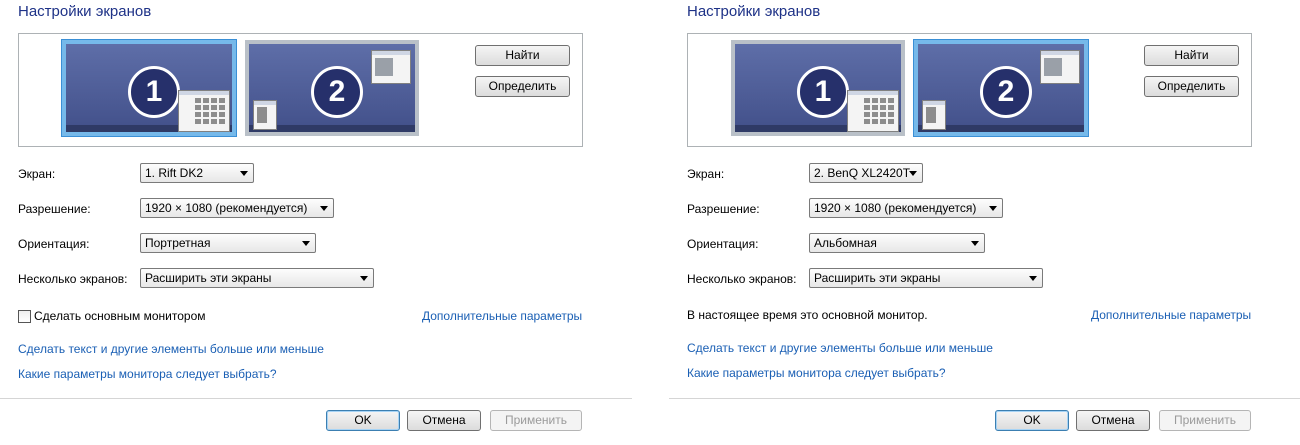  I want to click on display-select-value: 2. BenQ XL2420T, so click(862, 173).